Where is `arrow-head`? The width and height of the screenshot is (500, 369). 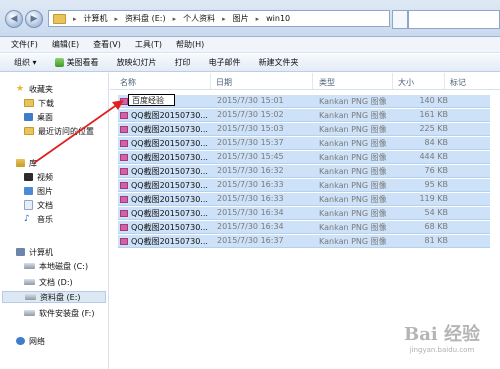 arrow-head is located at coordinates (118, 105).